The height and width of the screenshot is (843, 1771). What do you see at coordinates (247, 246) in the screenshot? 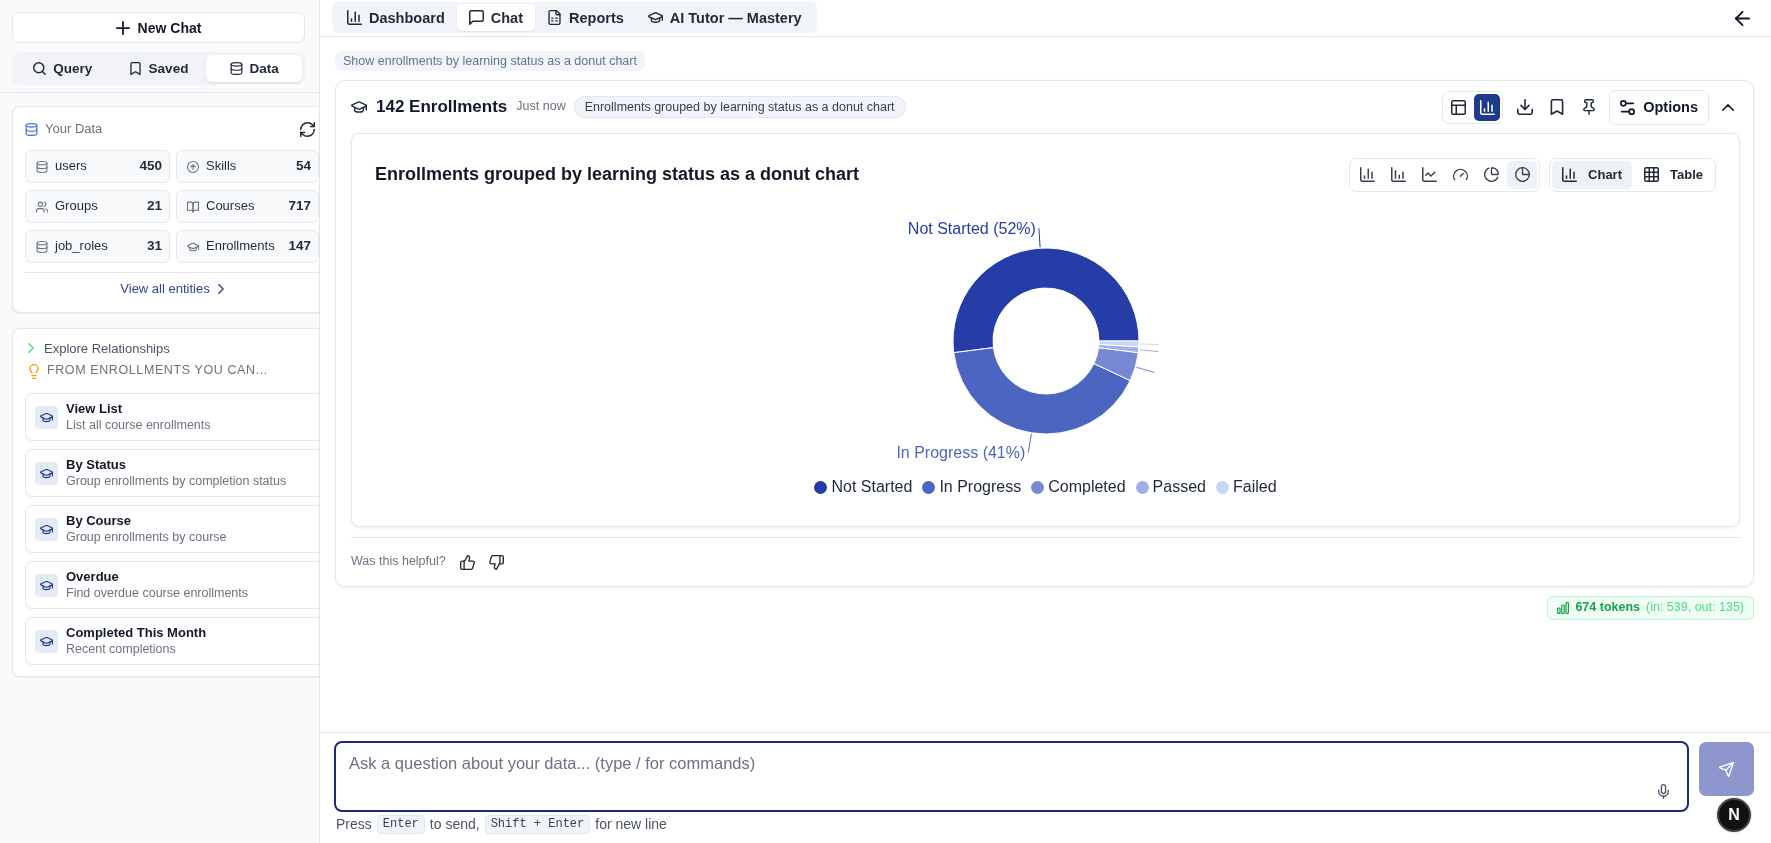
I see `entity-card: Enrollments 147` at bounding box center [247, 246].